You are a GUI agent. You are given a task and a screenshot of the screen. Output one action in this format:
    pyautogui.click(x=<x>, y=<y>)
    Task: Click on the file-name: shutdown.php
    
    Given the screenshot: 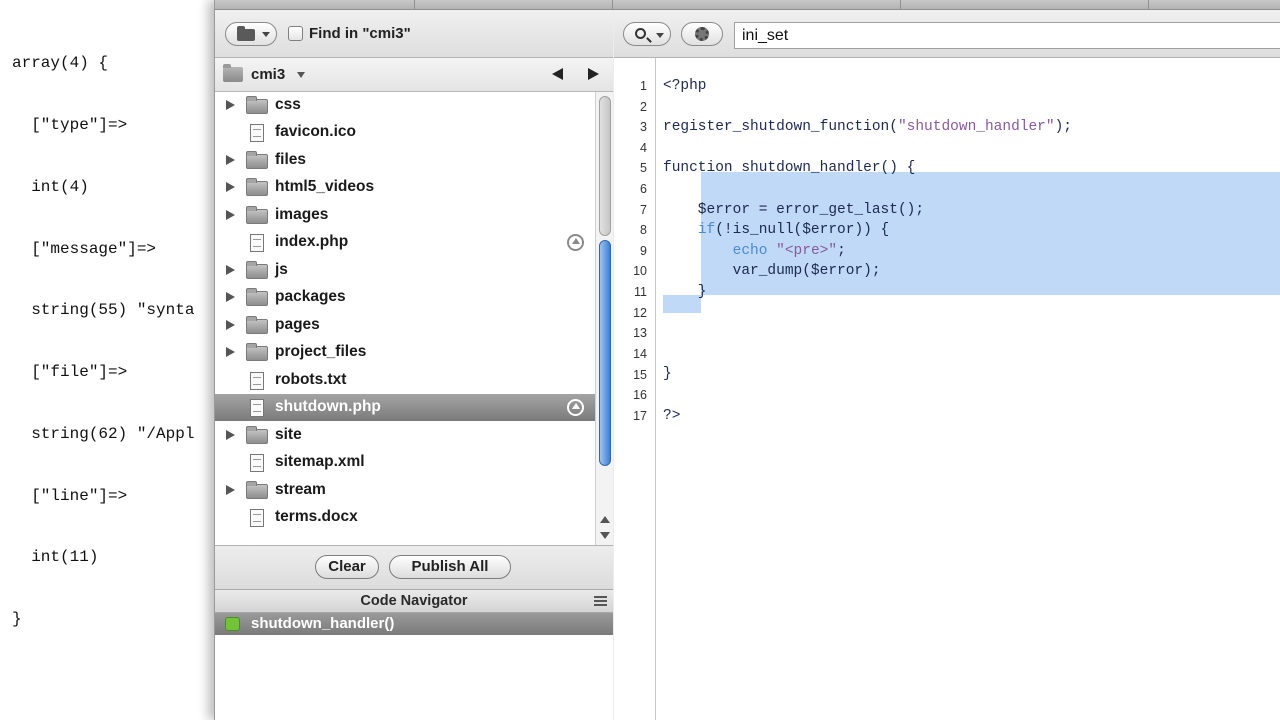 What is the action you would take?
    pyautogui.click(x=328, y=406)
    